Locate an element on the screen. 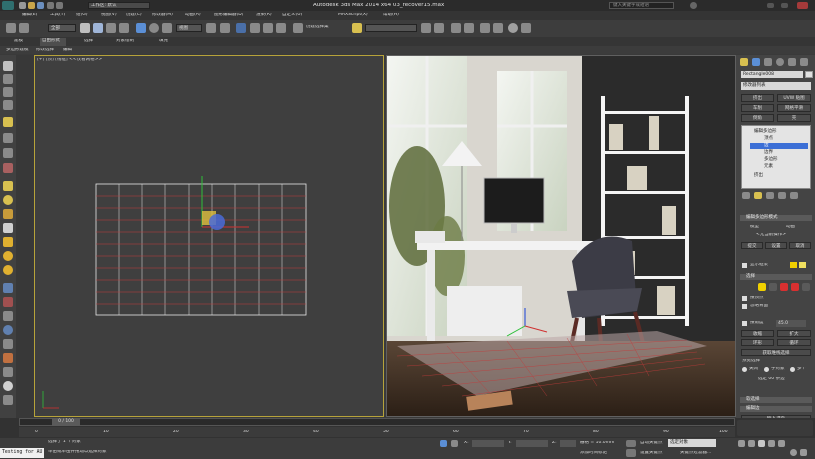 The height and width of the screenshot is (459, 815). menu-item-modifiers: 修改器(M) is located at coordinates (162, 15).